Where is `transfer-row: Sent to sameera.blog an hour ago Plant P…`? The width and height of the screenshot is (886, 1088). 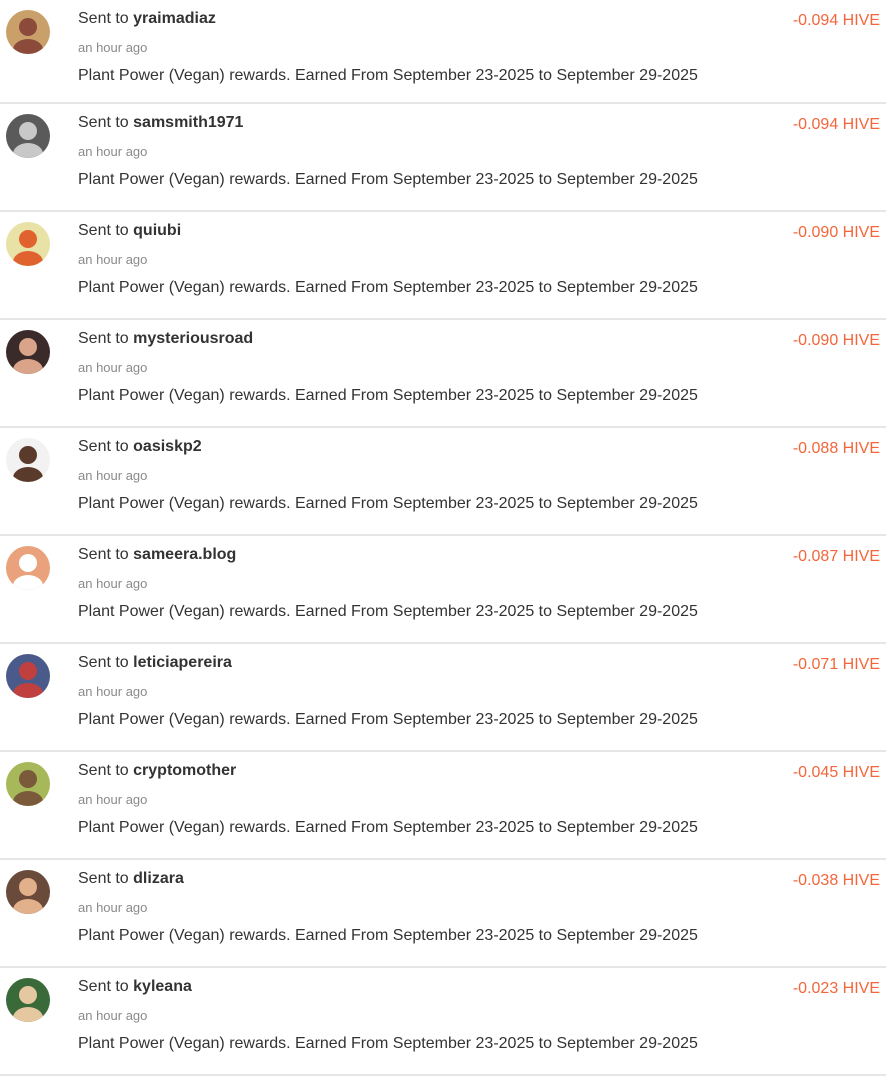
transfer-row: Sent to sameera.blog an hour ago Plant P… is located at coordinates (443, 590).